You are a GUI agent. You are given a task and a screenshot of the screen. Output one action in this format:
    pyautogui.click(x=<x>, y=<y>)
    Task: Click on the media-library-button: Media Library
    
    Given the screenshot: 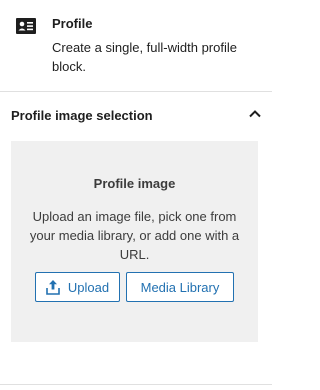 What is the action you would take?
    pyautogui.click(x=180, y=287)
    